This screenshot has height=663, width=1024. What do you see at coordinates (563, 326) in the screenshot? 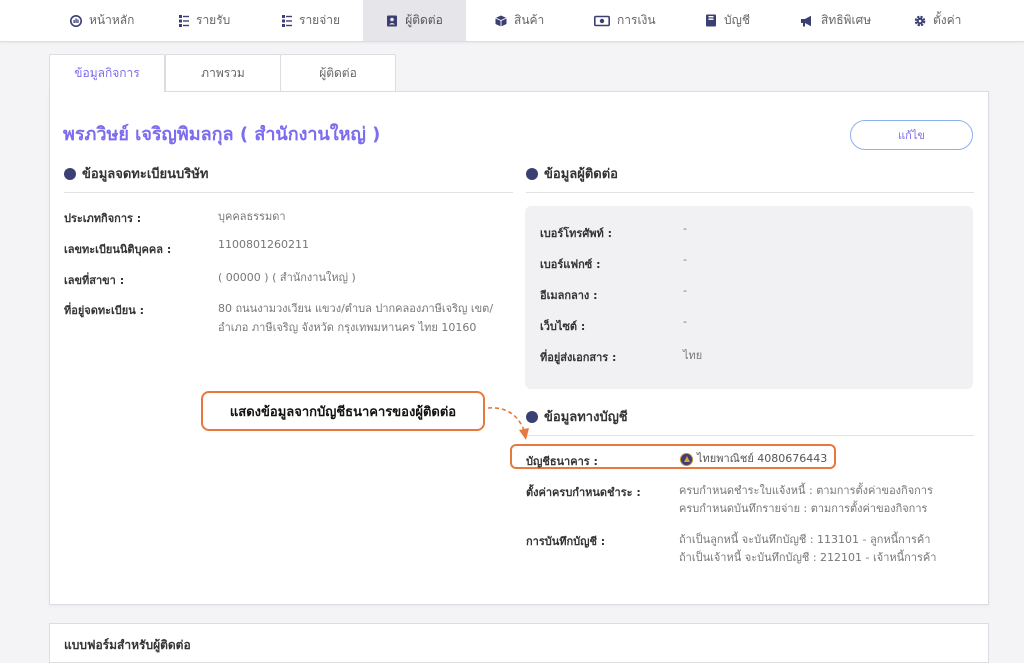
I see `website-label: เว็บไซต์ :` at bounding box center [563, 326].